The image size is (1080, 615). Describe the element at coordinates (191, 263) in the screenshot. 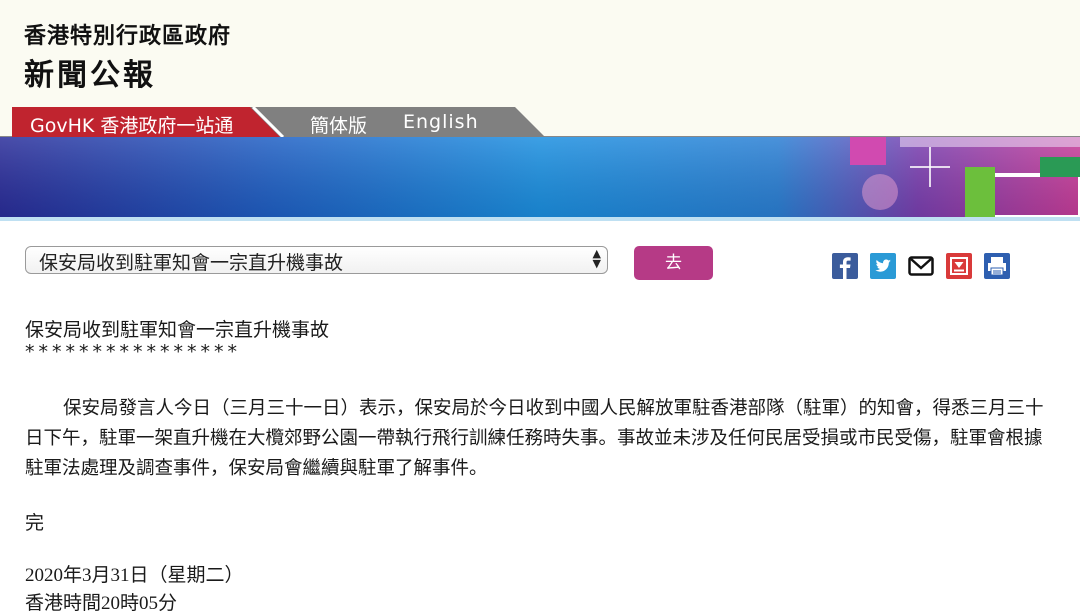

I see `article-select-value: 保安局收到駐軍知會一宗直升機事故` at that location.